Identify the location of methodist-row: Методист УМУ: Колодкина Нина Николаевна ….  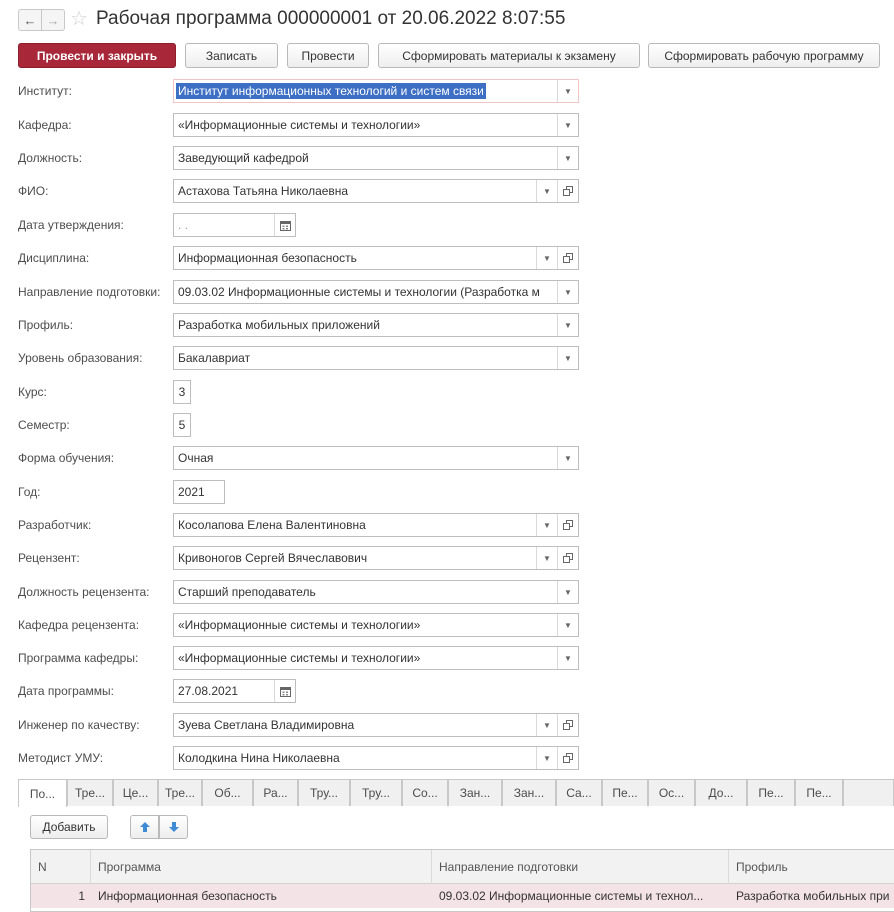
(447, 759).